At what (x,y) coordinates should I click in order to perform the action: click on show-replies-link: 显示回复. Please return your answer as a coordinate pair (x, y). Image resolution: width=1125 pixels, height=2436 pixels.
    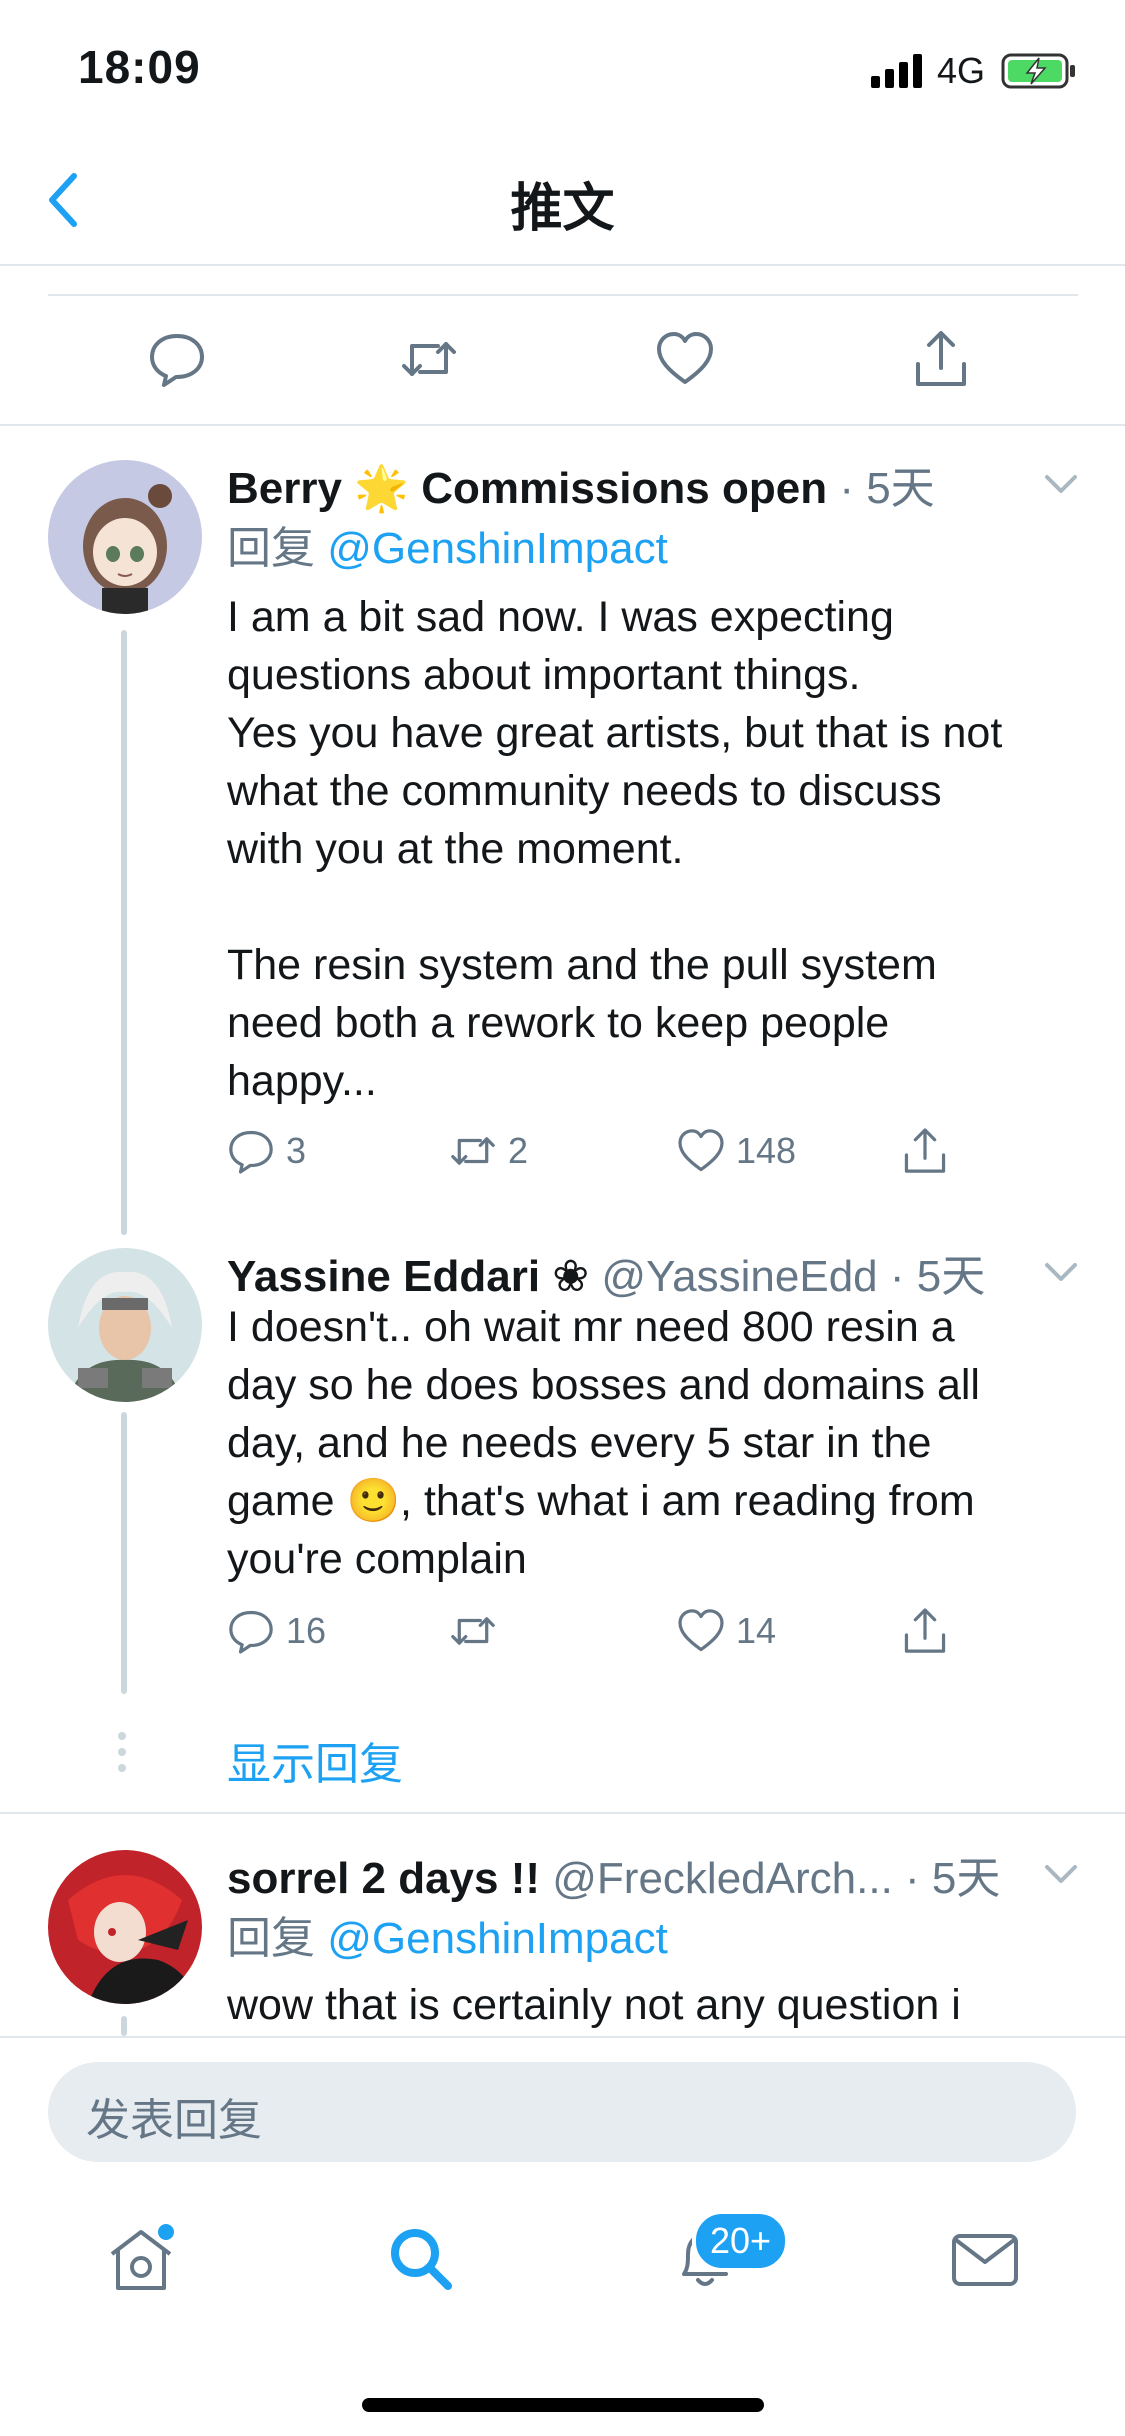
    Looking at the image, I should click on (315, 1760).